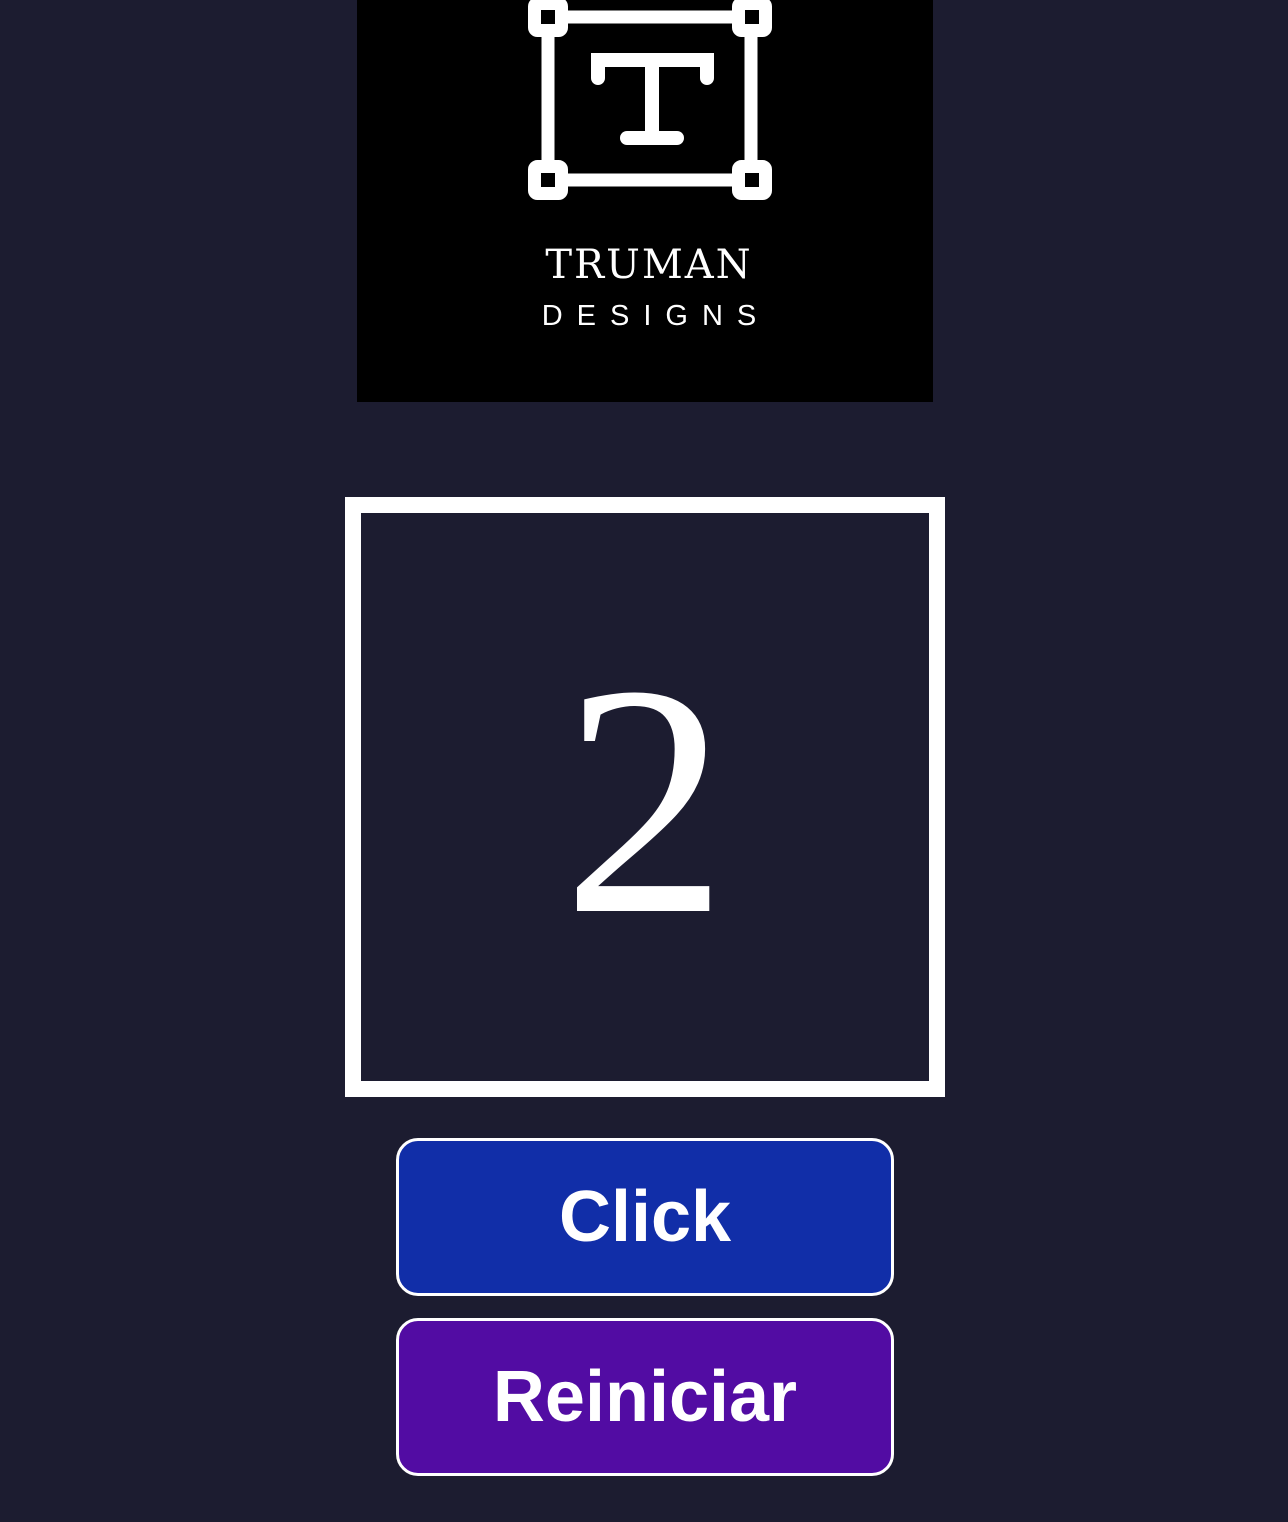  What do you see at coordinates (650, 100) in the screenshot?
I see `text-frame-logo-icon` at bounding box center [650, 100].